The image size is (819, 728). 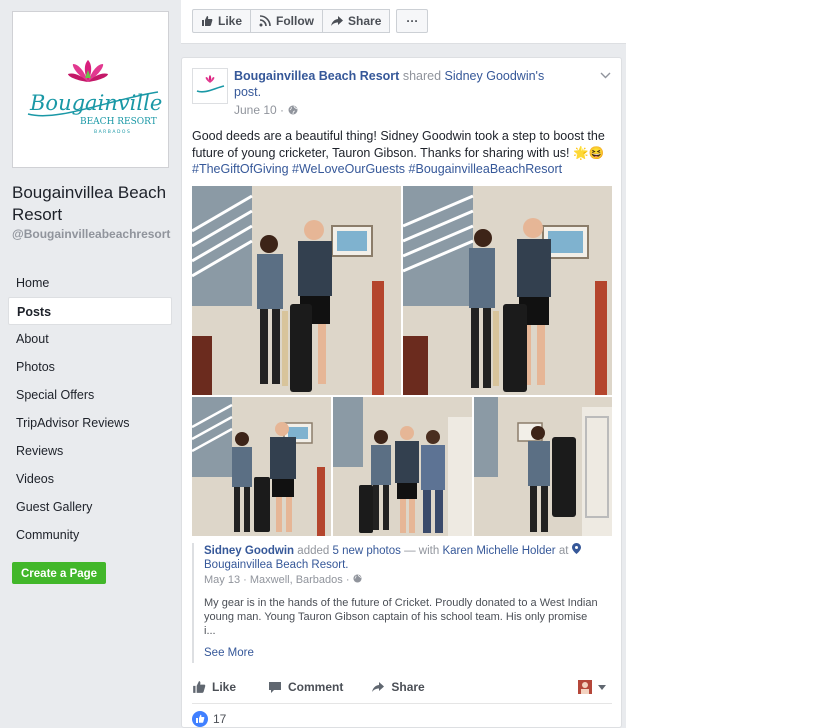 What do you see at coordinates (408, 687) in the screenshot?
I see `post-share-label: Share` at bounding box center [408, 687].